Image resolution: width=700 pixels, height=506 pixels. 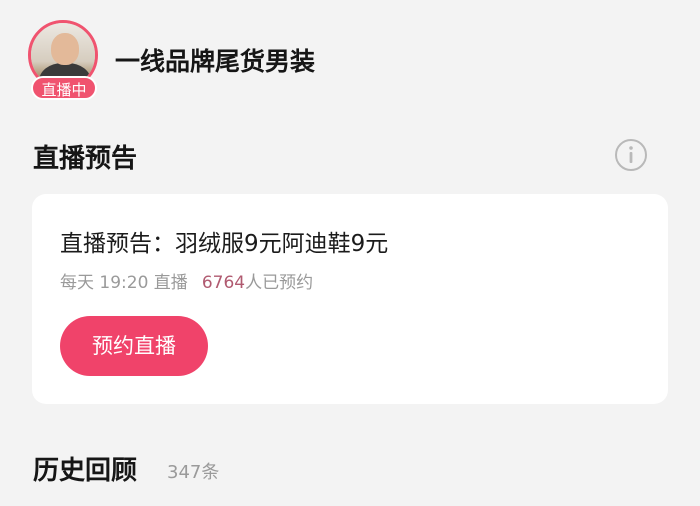 What do you see at coordinates (85, 159) in the screenshot?
I see `section-title: 直播预告` at bounding box center [85, 159].